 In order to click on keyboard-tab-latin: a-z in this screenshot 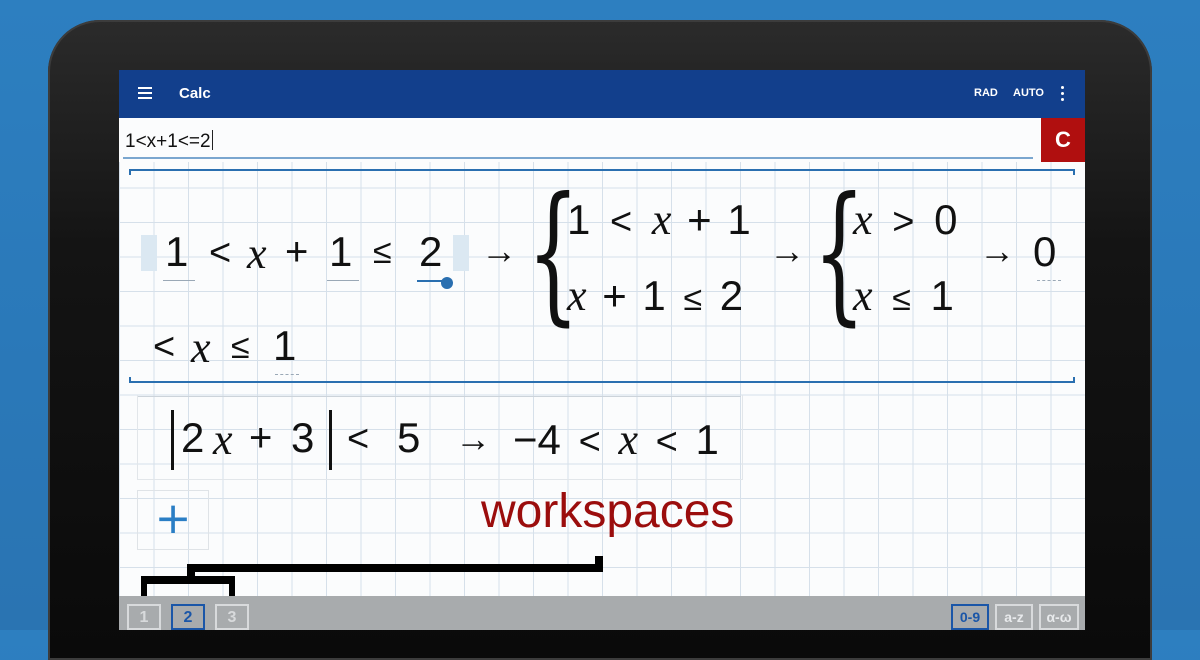, I will do `click(1014, 617)`.